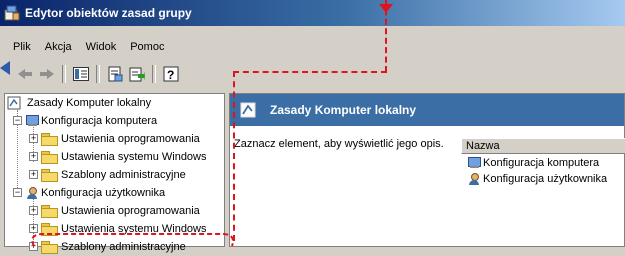 The height and width of the screenshot is (256, 625). I want to click on tree-item-software-settings: Ustawienia oprogramowania, so click(120, 139).